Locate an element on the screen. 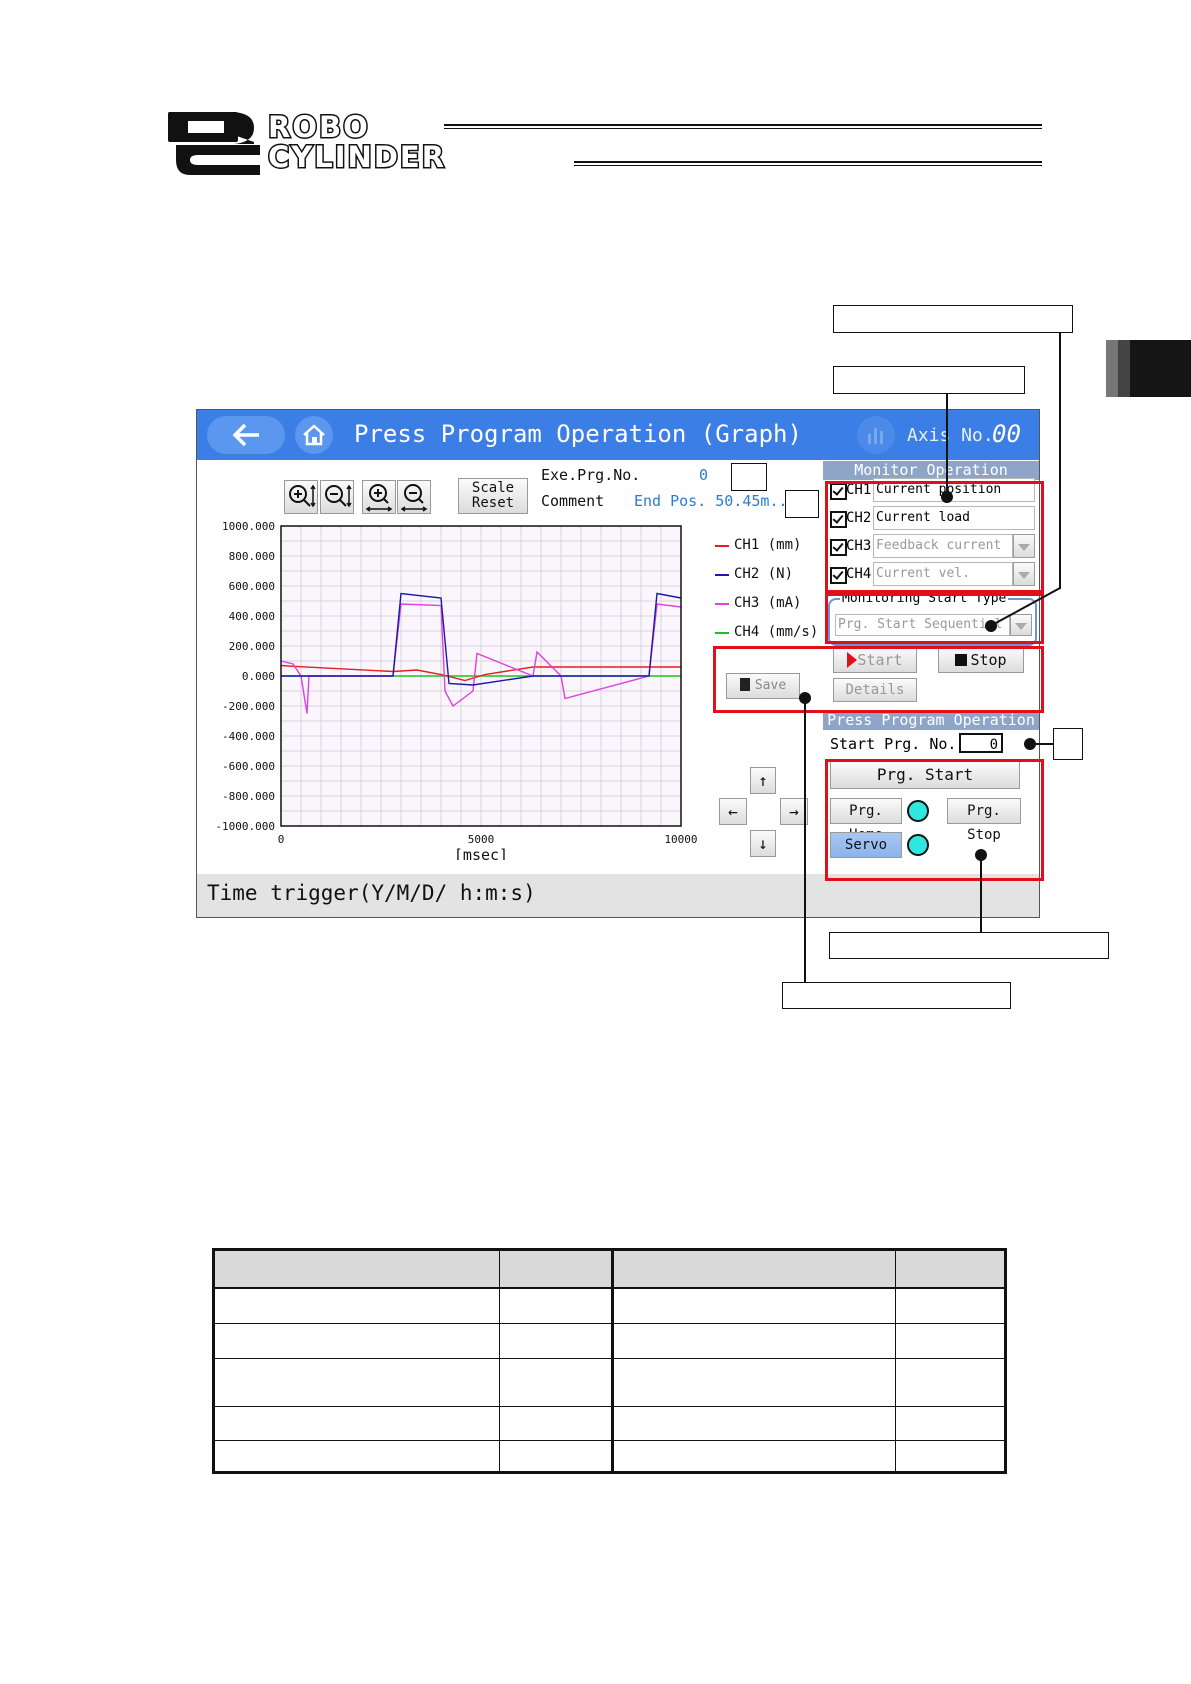  graph-button is located at coordinates (876, 435).